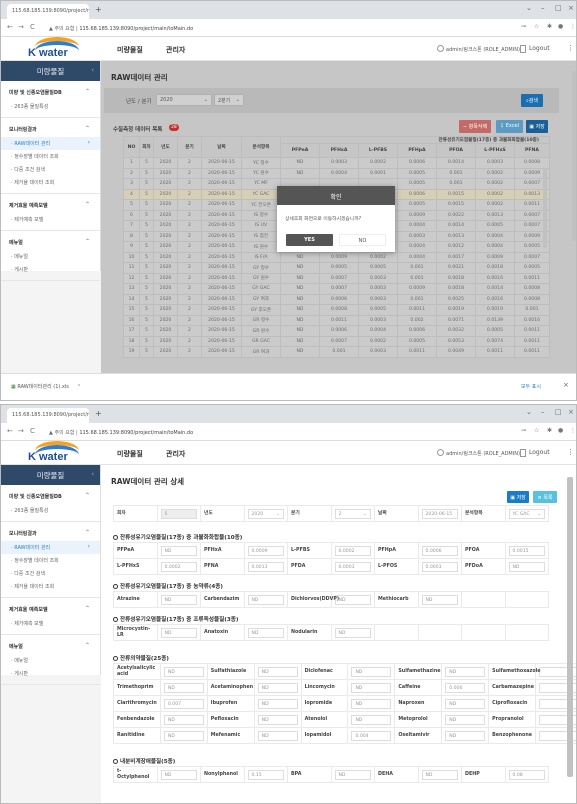  I want to click on substance-value-input: 0.007, so click(183, 703).